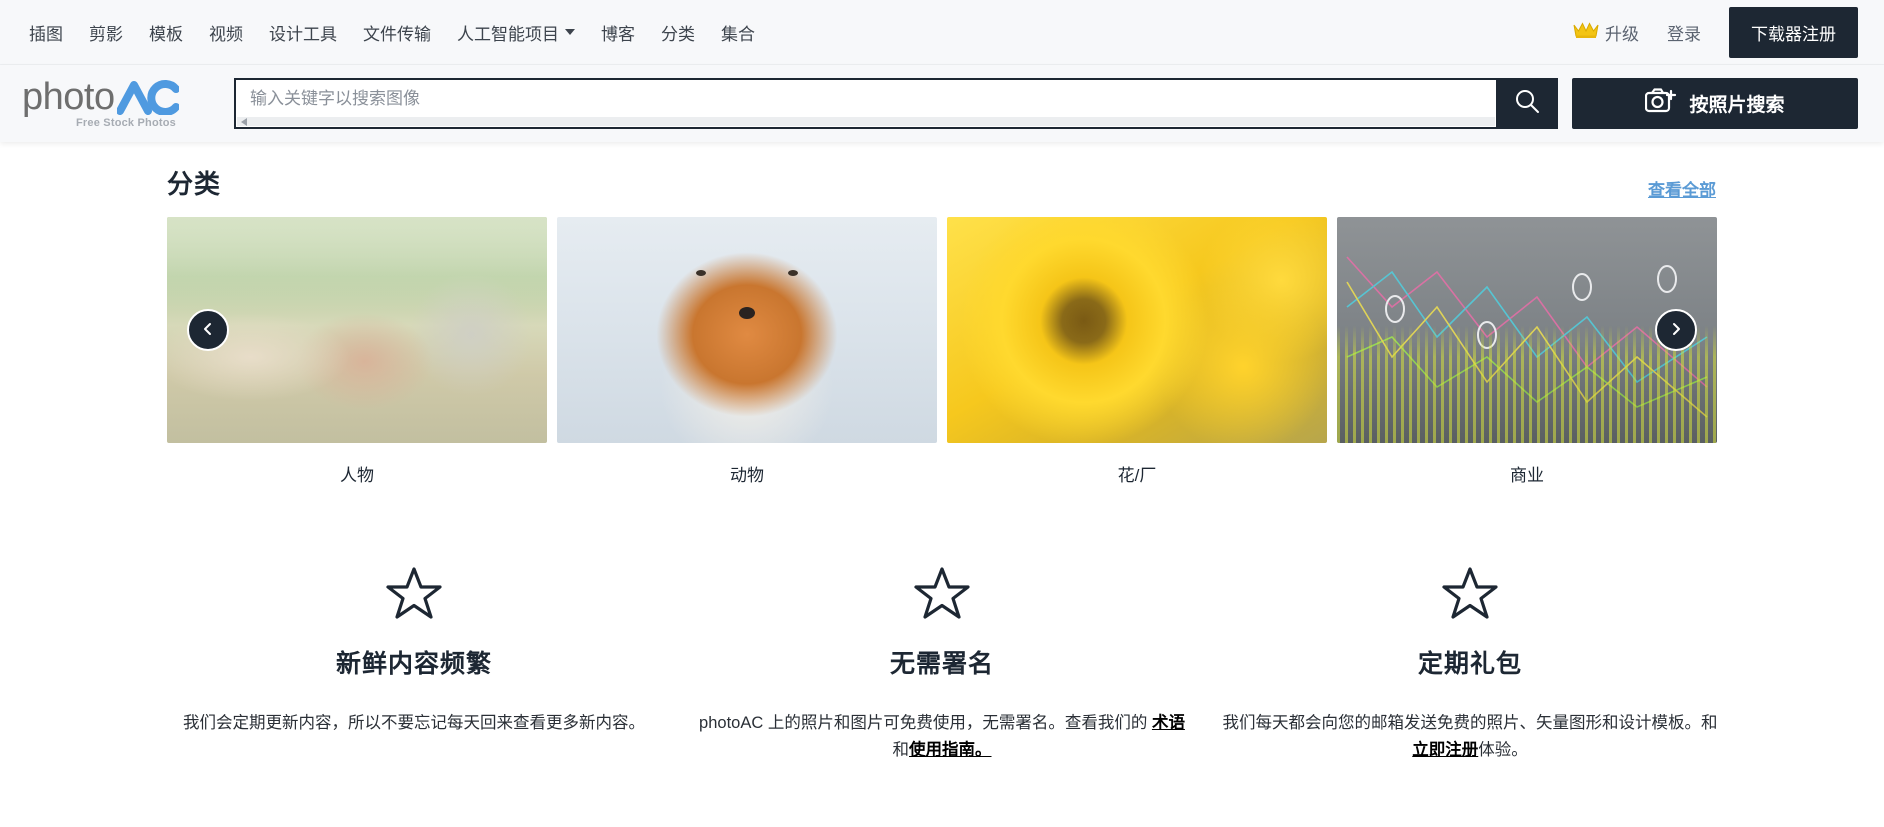  I want to click on nav-label: 博客, so click(618, 34).